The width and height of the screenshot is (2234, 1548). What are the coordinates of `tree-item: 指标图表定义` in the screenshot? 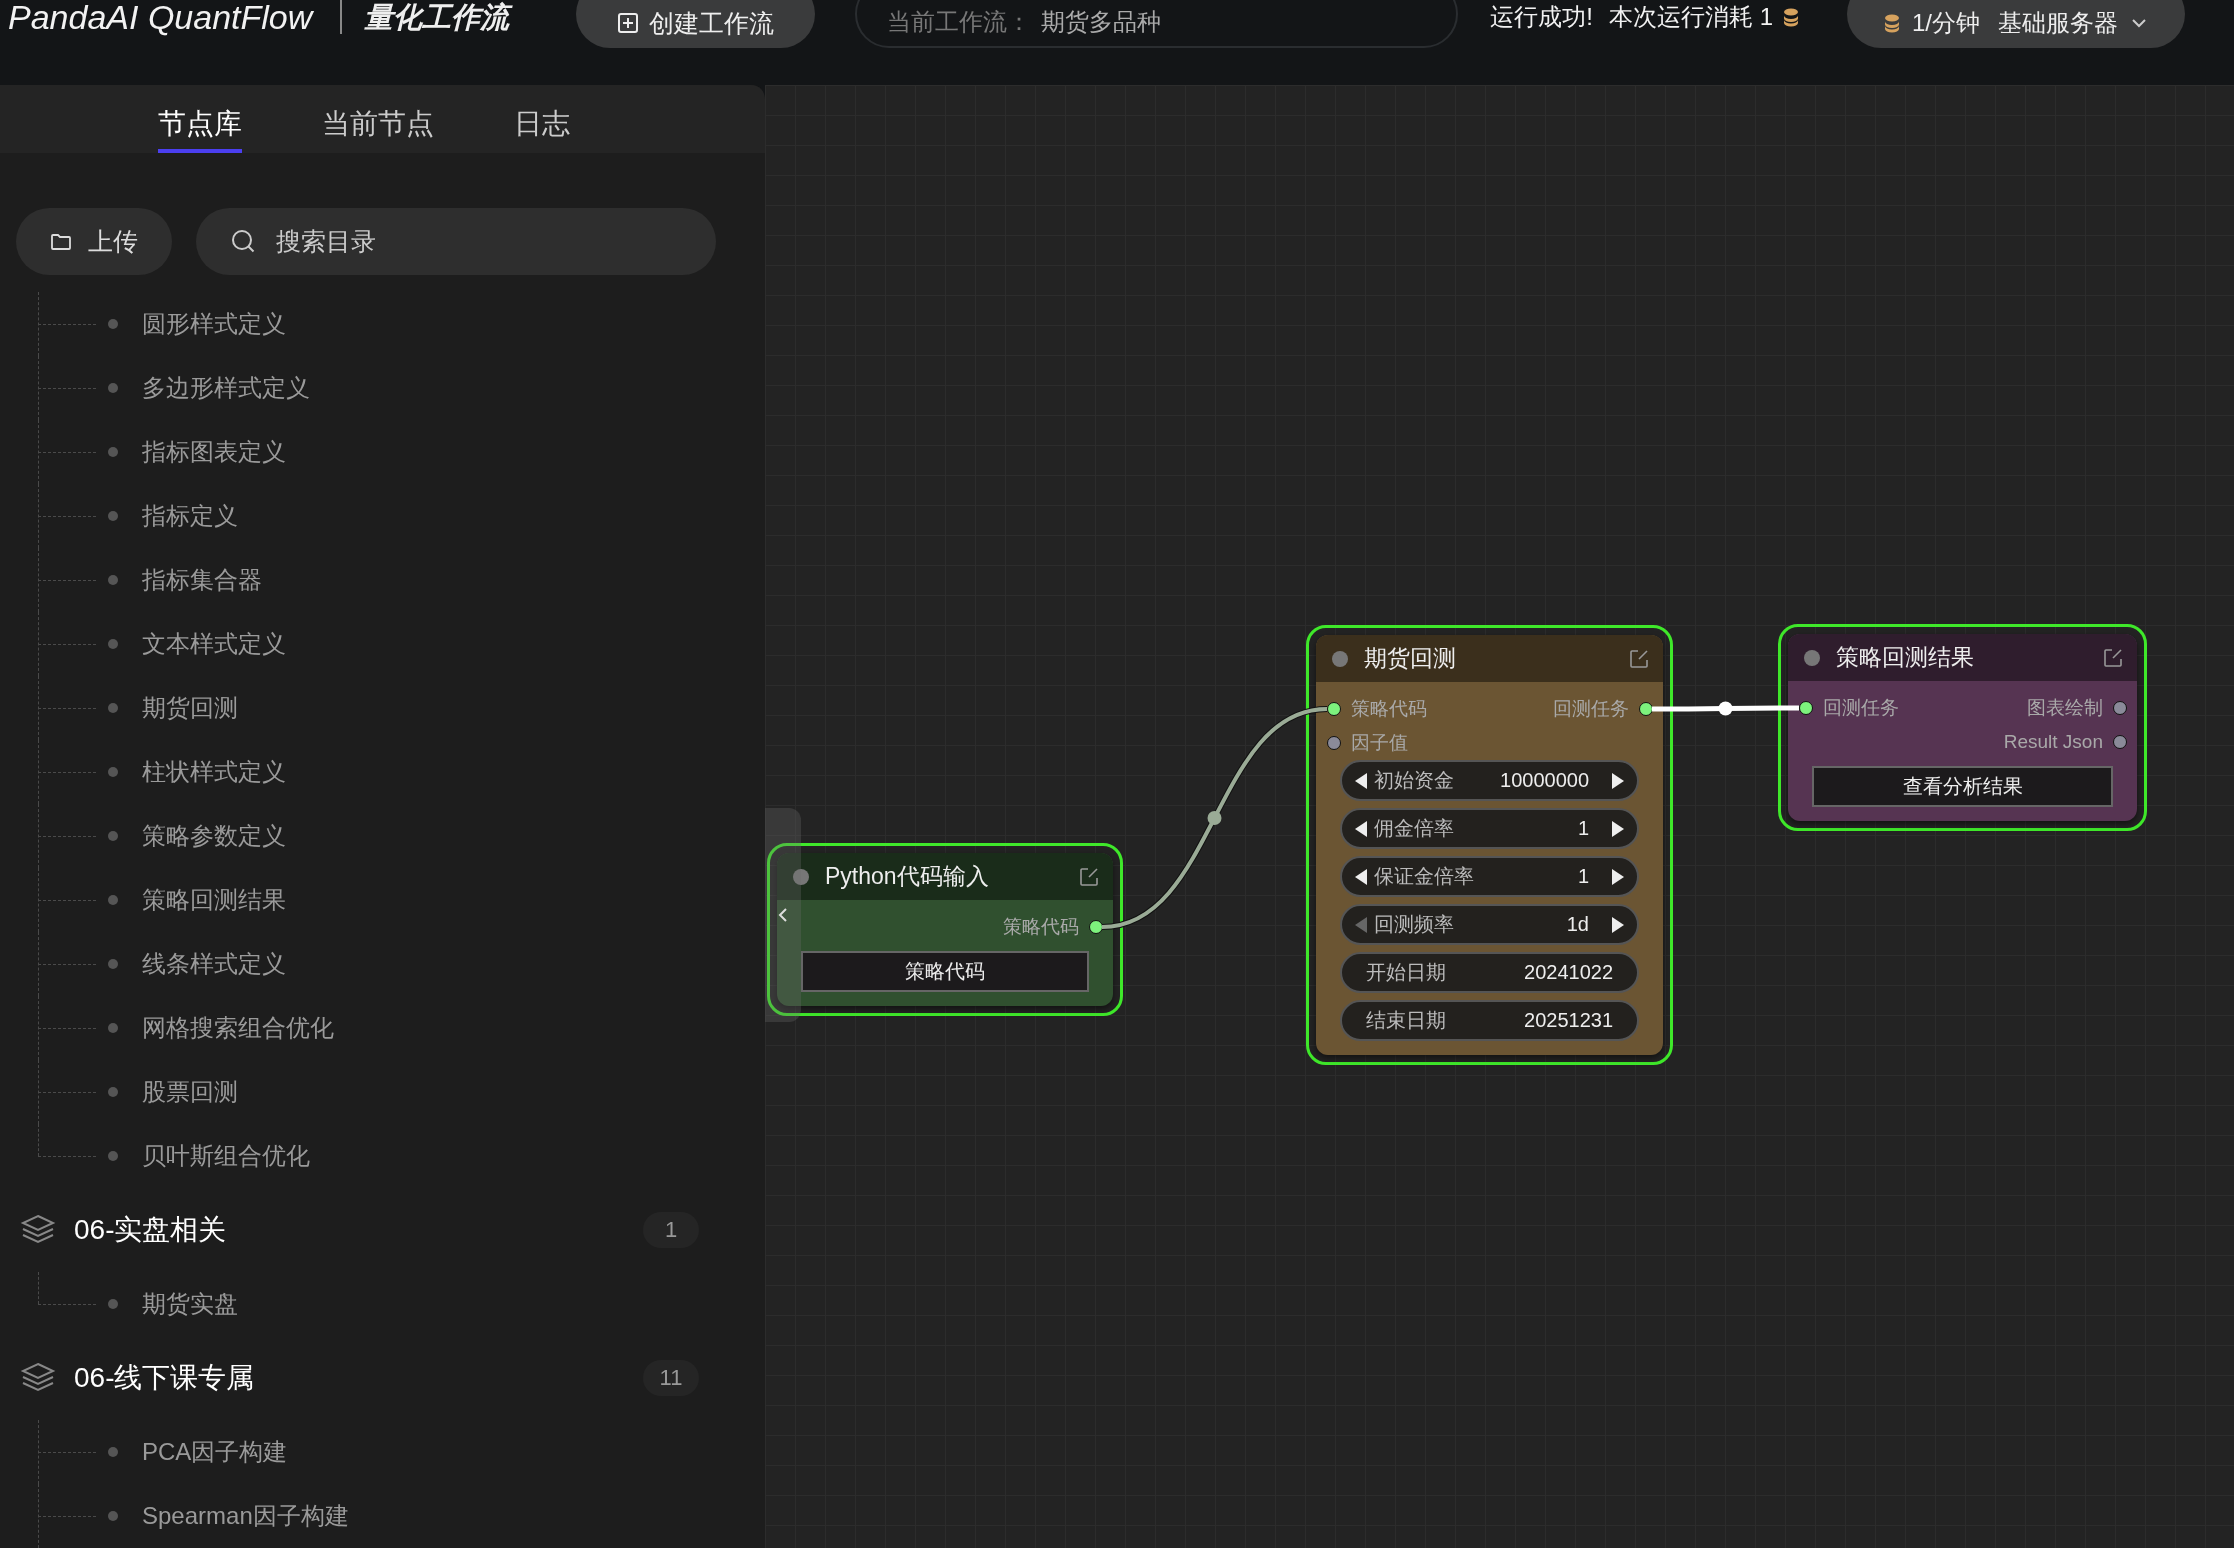 It's located at (382, 452).